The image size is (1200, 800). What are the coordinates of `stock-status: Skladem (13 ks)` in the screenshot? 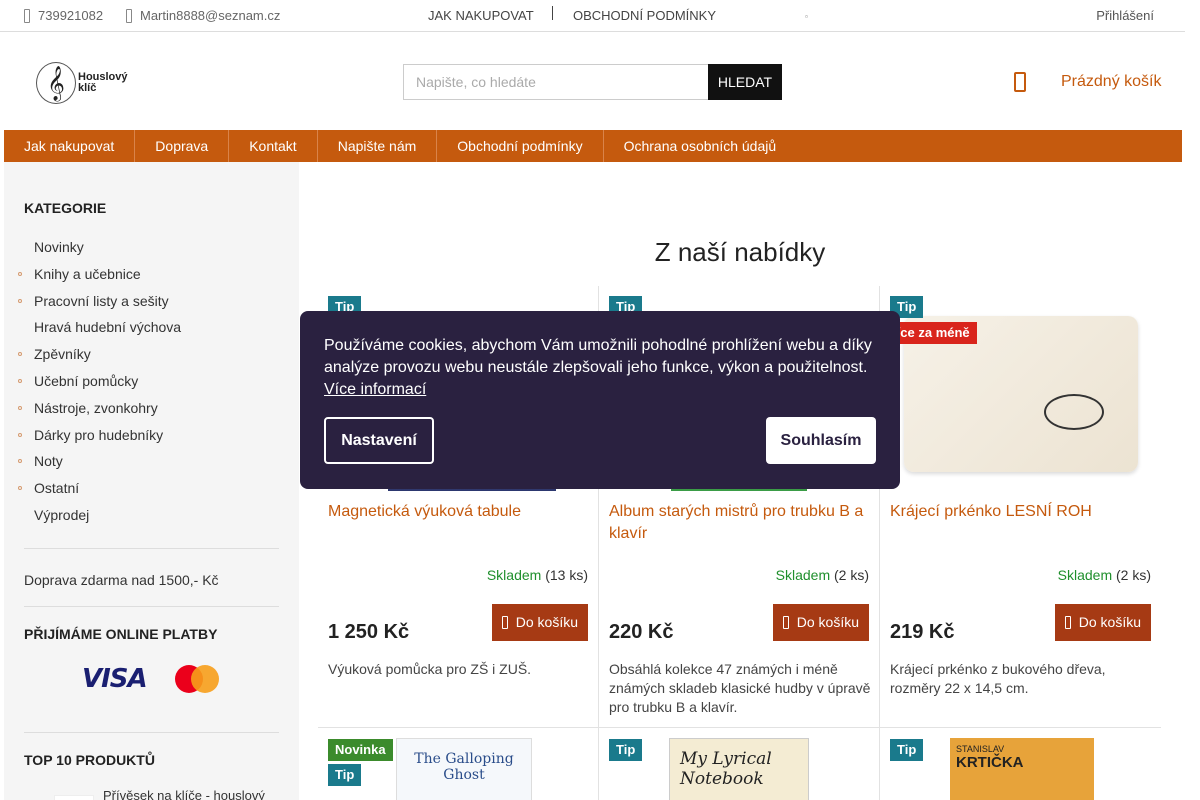 It's located at (537, 575).